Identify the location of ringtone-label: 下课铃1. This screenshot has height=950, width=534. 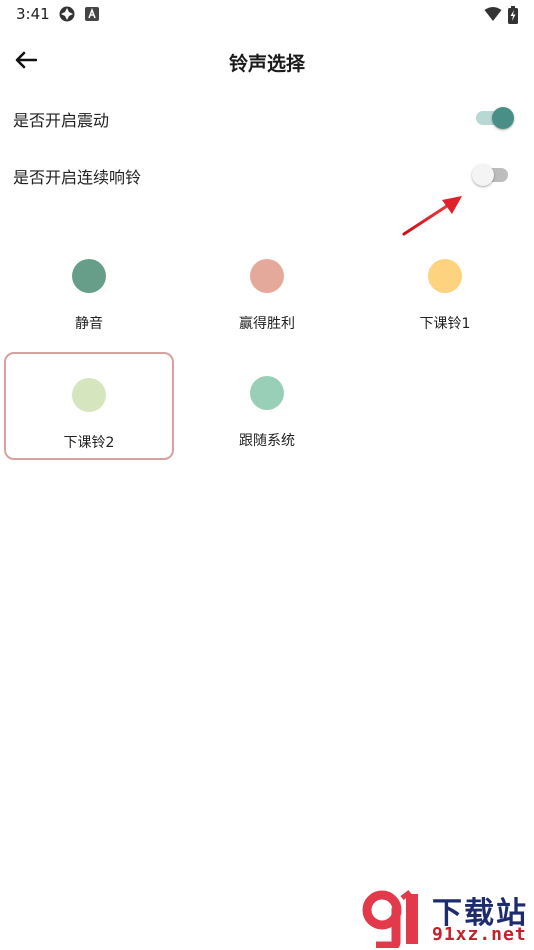
(445, 324).